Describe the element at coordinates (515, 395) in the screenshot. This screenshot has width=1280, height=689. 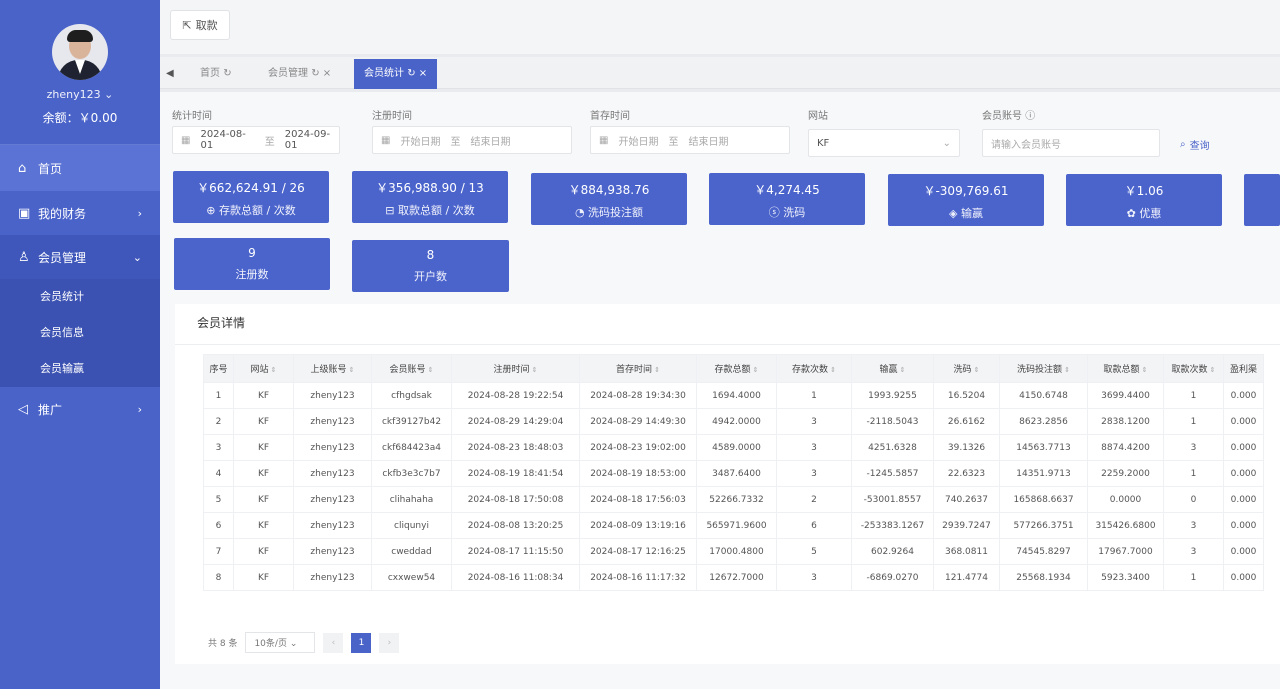
I see `table-cell: 2024-08-28 19:22:54` at that location.